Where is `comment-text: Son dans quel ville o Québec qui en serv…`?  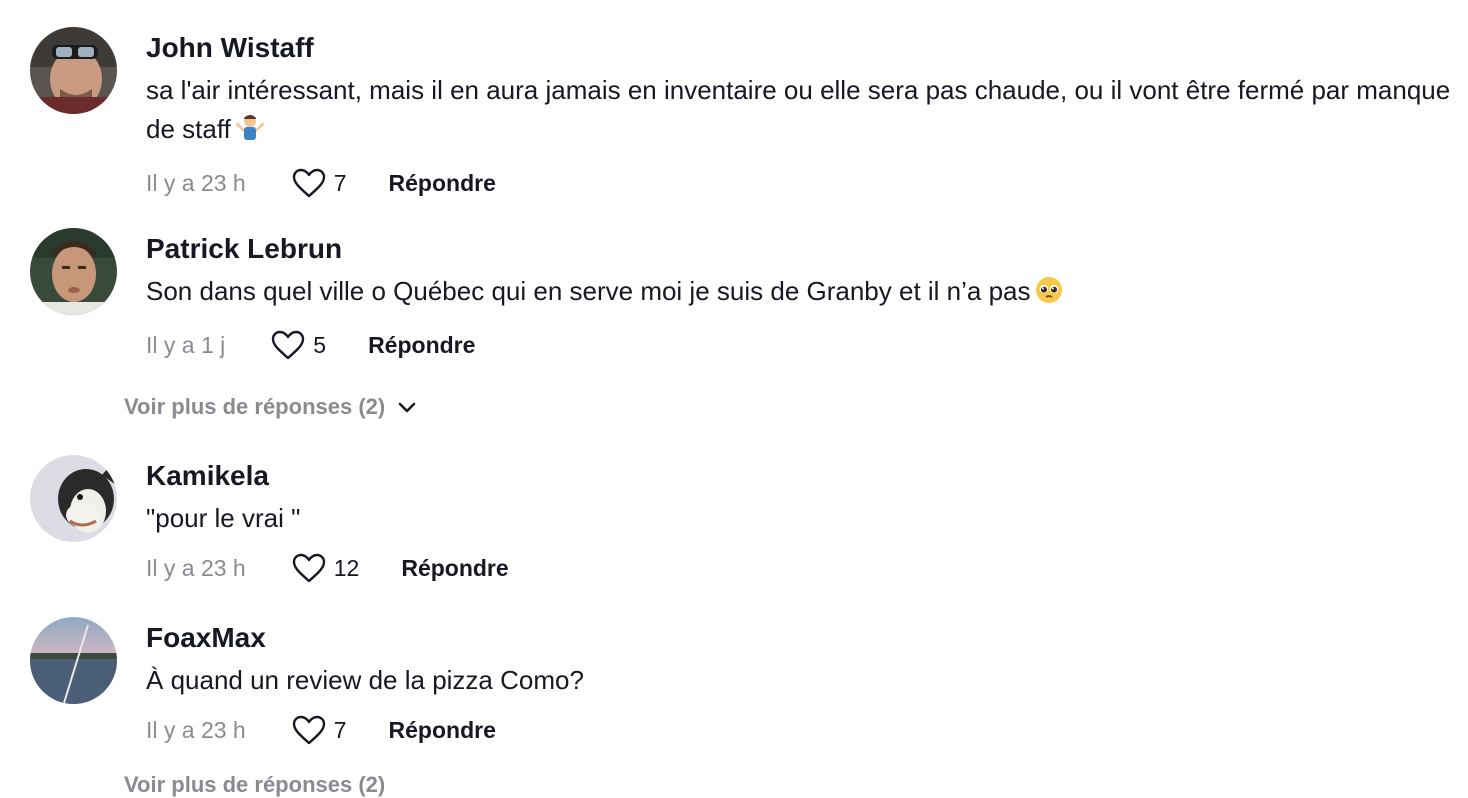 comment-text: Son dans quel ville o Québec qui en serv… is located at coordinates (801, 293).